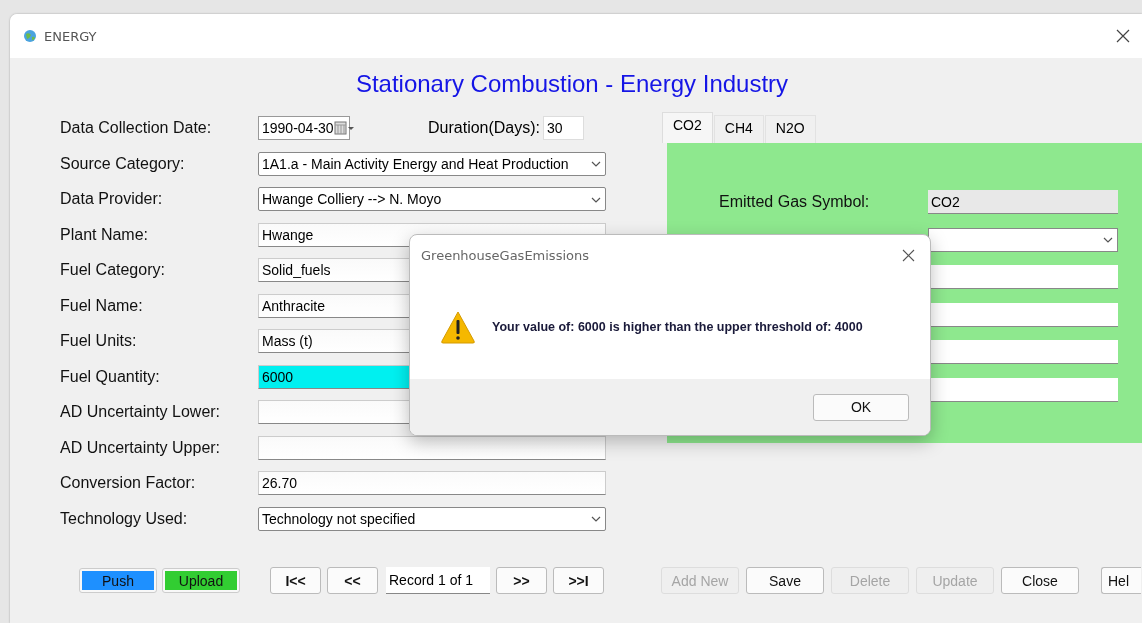 The width and height of the screenshot is (1142, 623). I want to click on next-record-button: >>, so click(521, 580).